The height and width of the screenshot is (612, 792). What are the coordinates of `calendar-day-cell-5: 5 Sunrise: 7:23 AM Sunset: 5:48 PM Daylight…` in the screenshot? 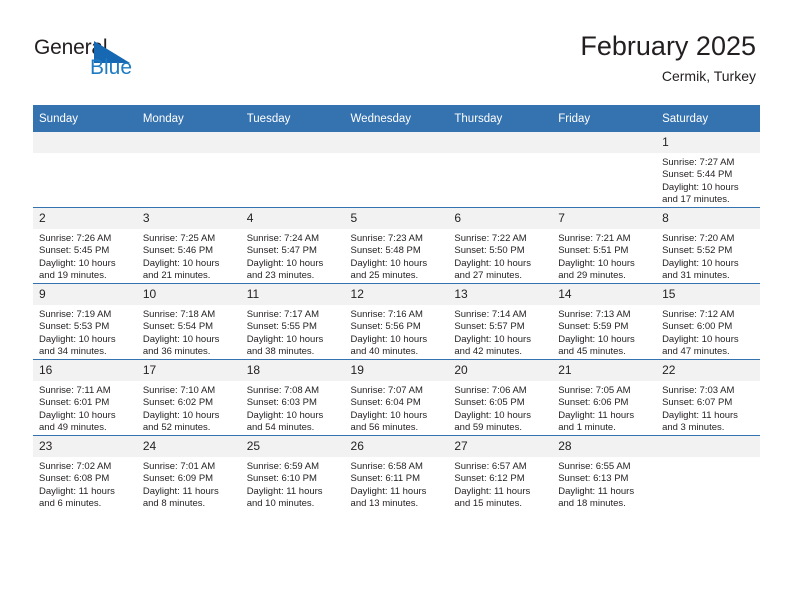 It's located at (396, 245).